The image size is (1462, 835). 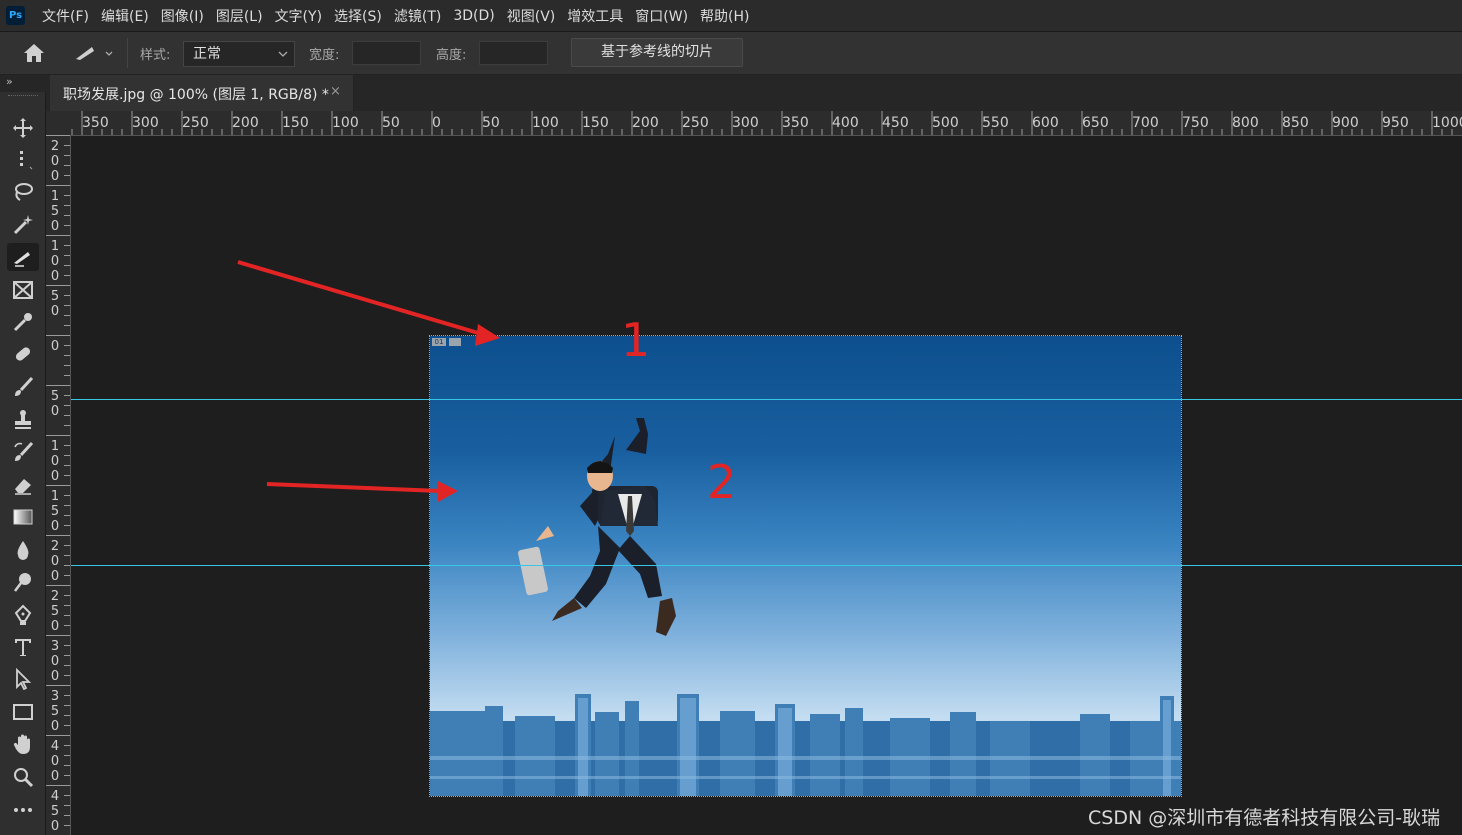 What do you see at coordinates (1145, 123) in the screenshot?
I see `ruler-h-label: 700` at bounding box center [1145, 123].